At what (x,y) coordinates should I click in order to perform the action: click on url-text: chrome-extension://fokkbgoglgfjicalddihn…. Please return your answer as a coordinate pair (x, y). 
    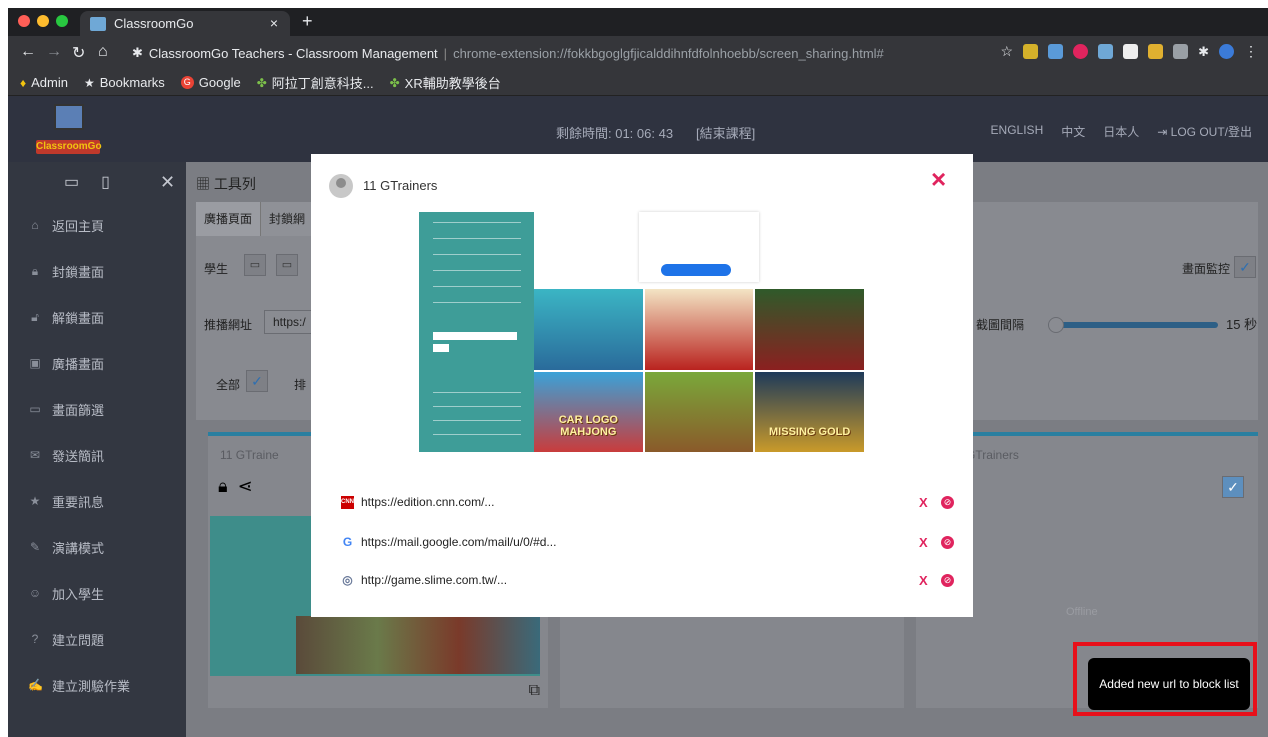
    Looking at the image, I should click on (668, 53).